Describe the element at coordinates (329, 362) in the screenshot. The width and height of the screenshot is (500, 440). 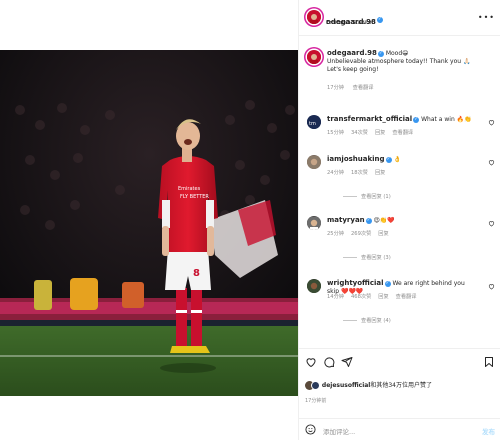
I see `comment-icon` at that location.